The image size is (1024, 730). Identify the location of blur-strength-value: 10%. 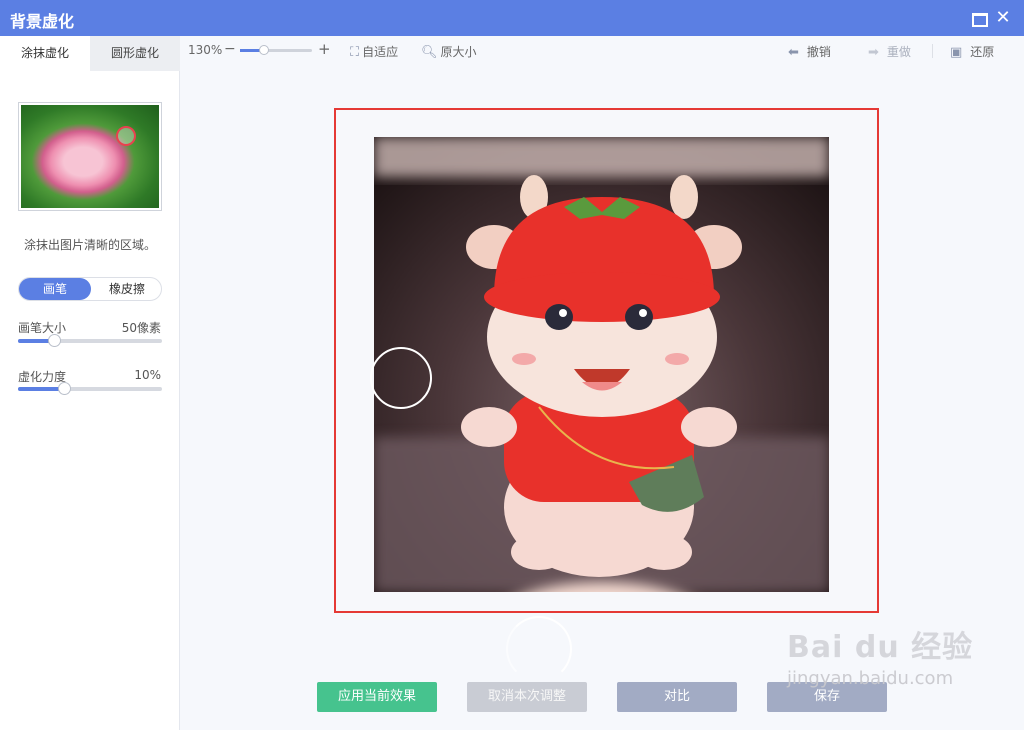
(147, 375).